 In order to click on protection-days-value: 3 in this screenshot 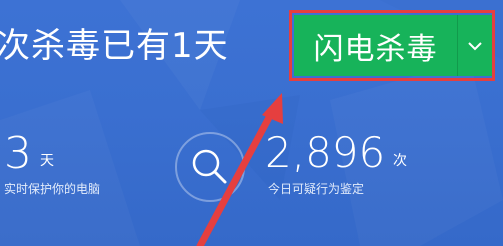, I will do `click(18, 153)`.